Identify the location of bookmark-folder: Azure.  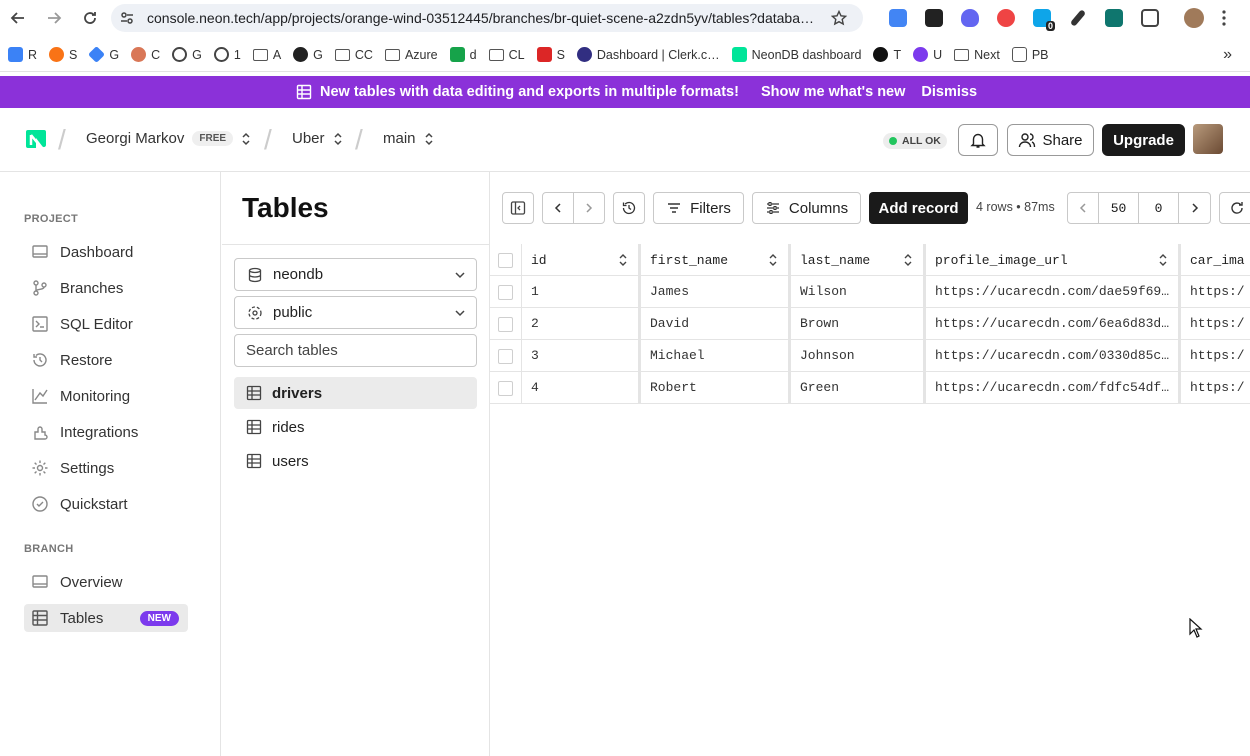
(411, 55).